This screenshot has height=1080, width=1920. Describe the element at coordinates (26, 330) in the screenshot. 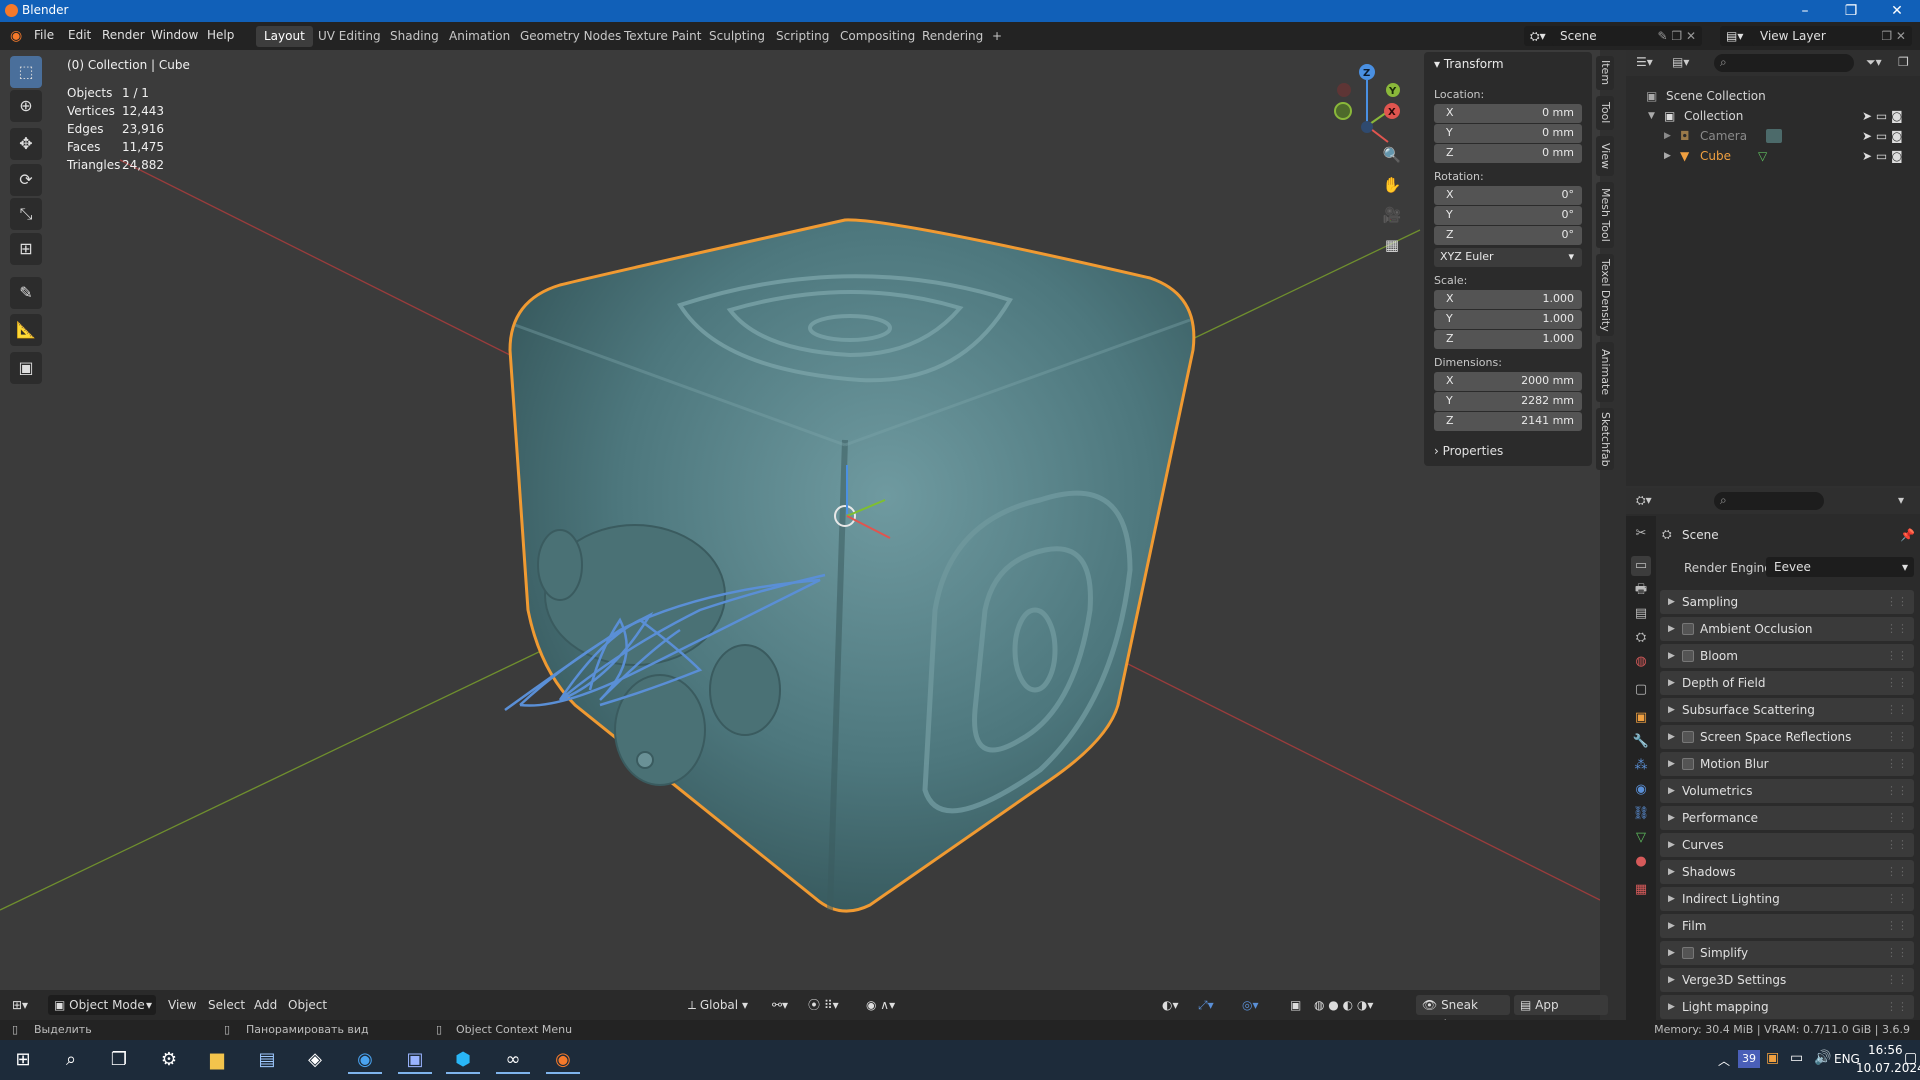

I see `measure-tool: 📐` at that location.